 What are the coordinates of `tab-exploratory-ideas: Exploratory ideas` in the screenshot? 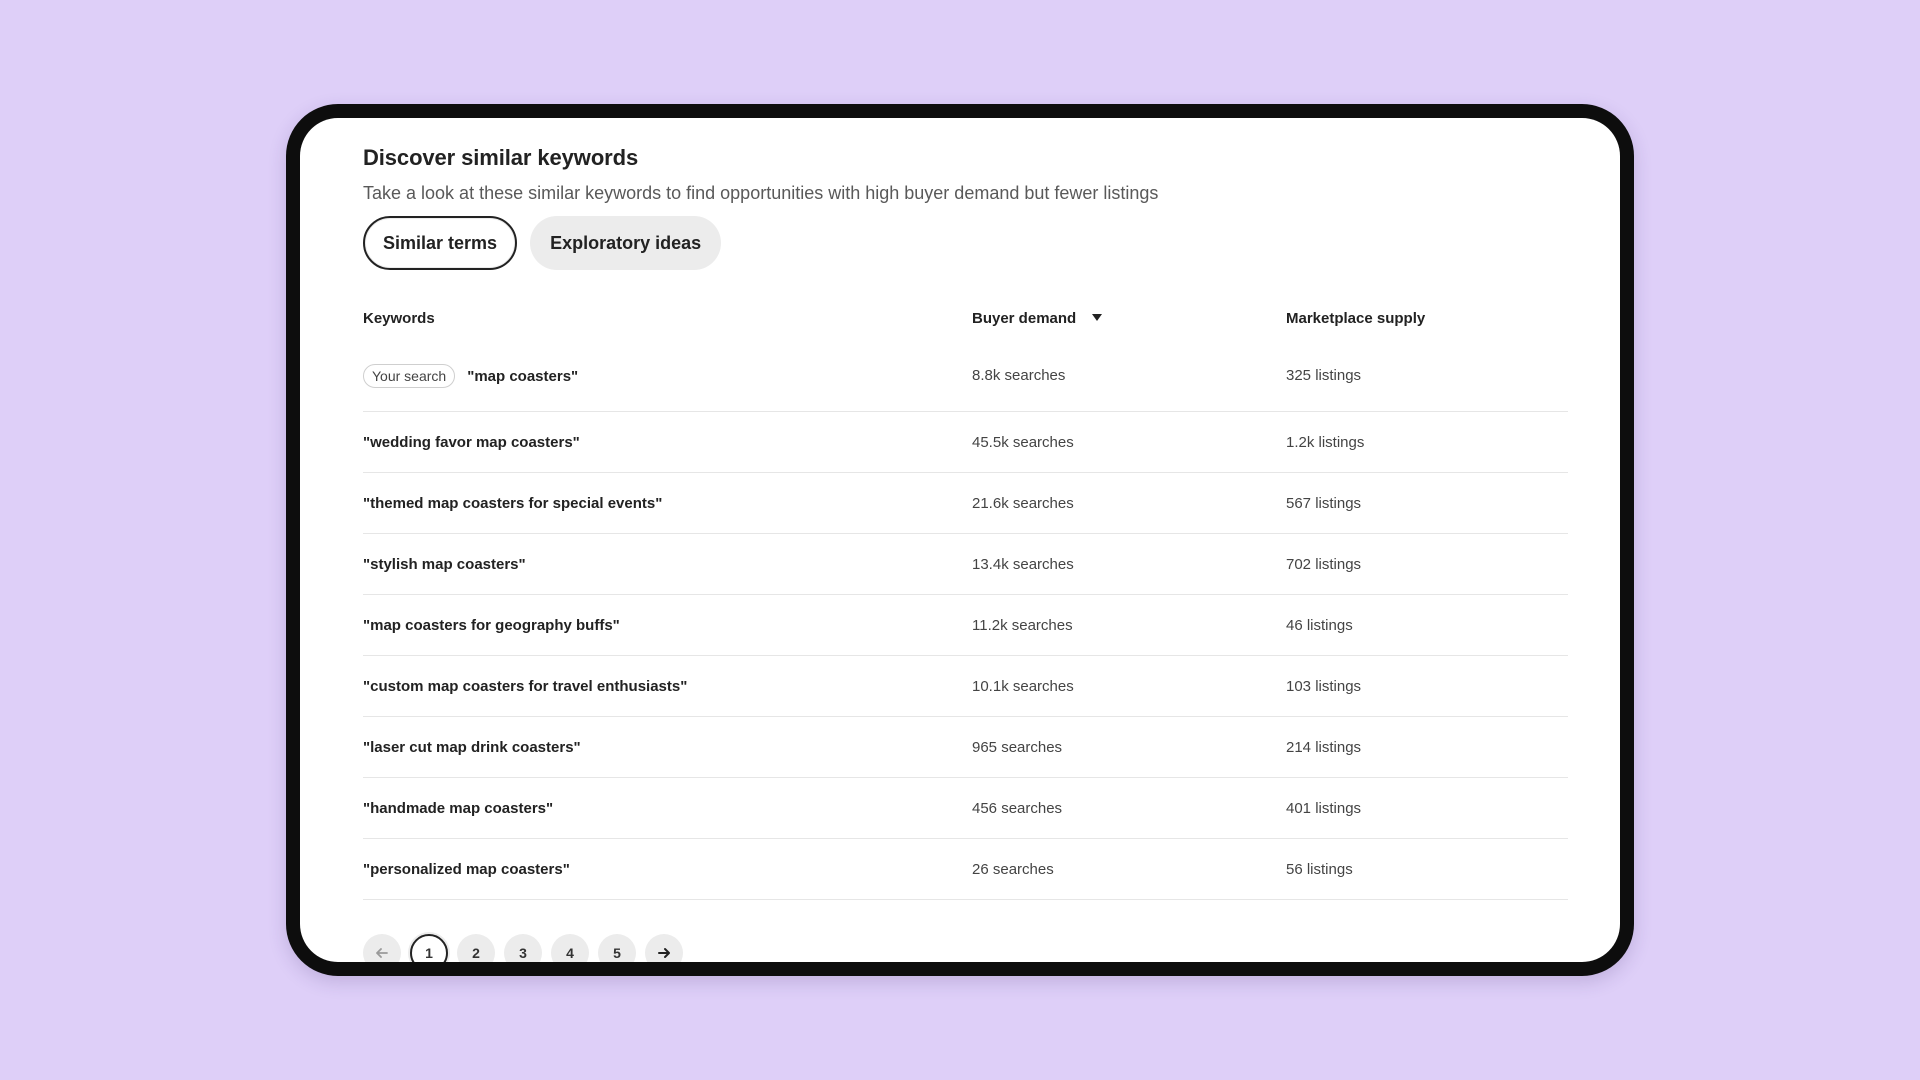 It's located at (626, 243).